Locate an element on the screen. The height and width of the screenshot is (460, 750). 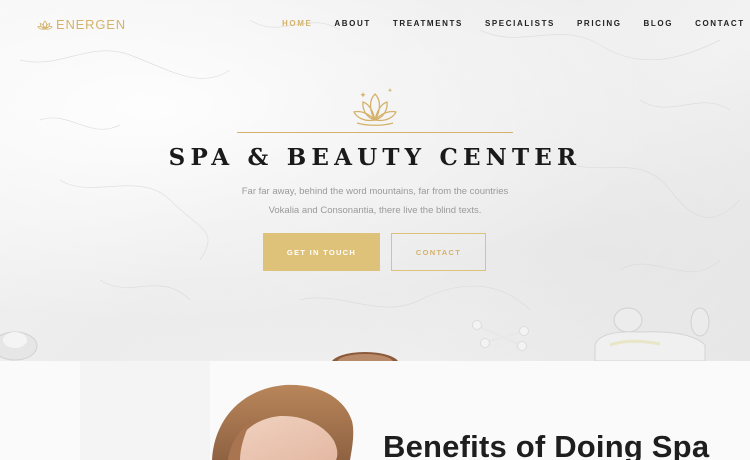
contact-button: CONTACT is located at coordinates (438, 252).